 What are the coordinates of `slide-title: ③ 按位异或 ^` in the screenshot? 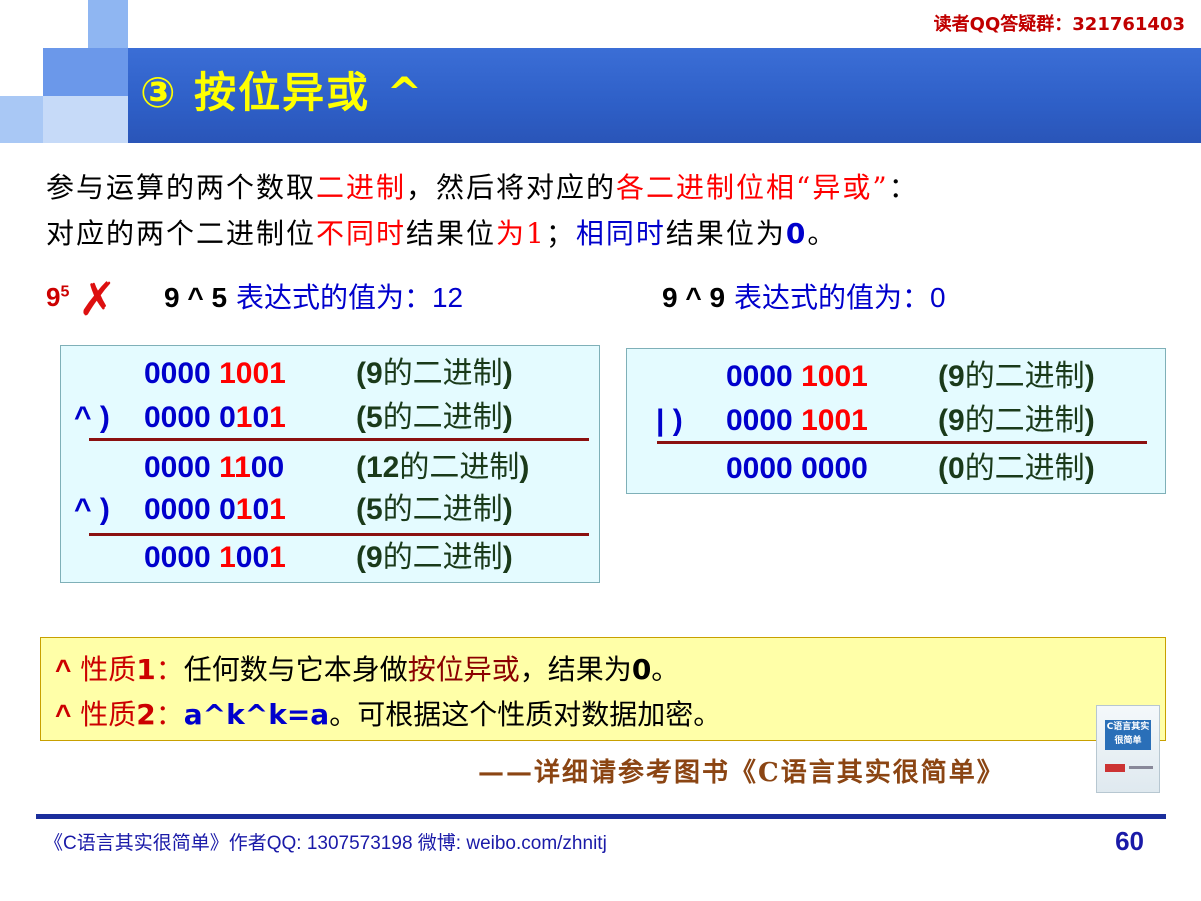 It's located at (282, 92).